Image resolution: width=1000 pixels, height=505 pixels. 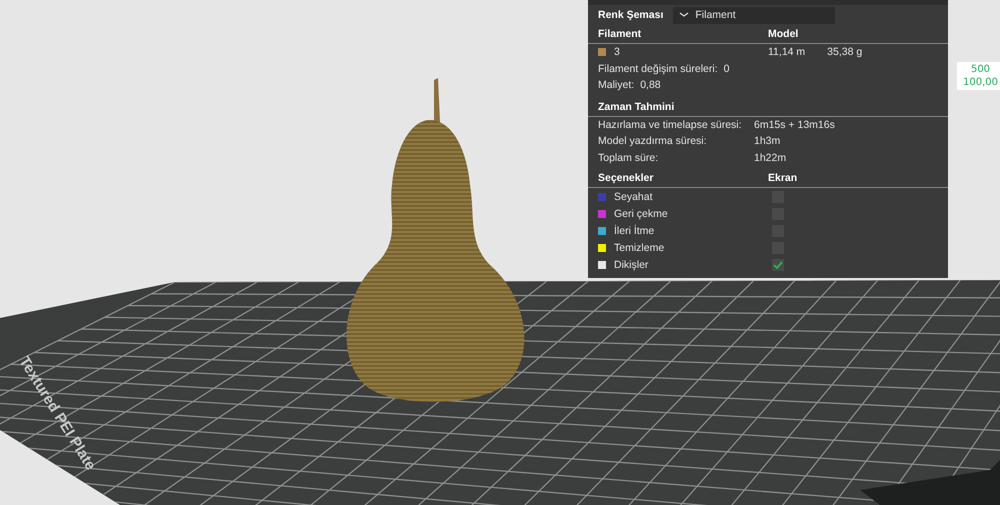 I want to click on option-label: Temizleme, so click(x=639, y=248).